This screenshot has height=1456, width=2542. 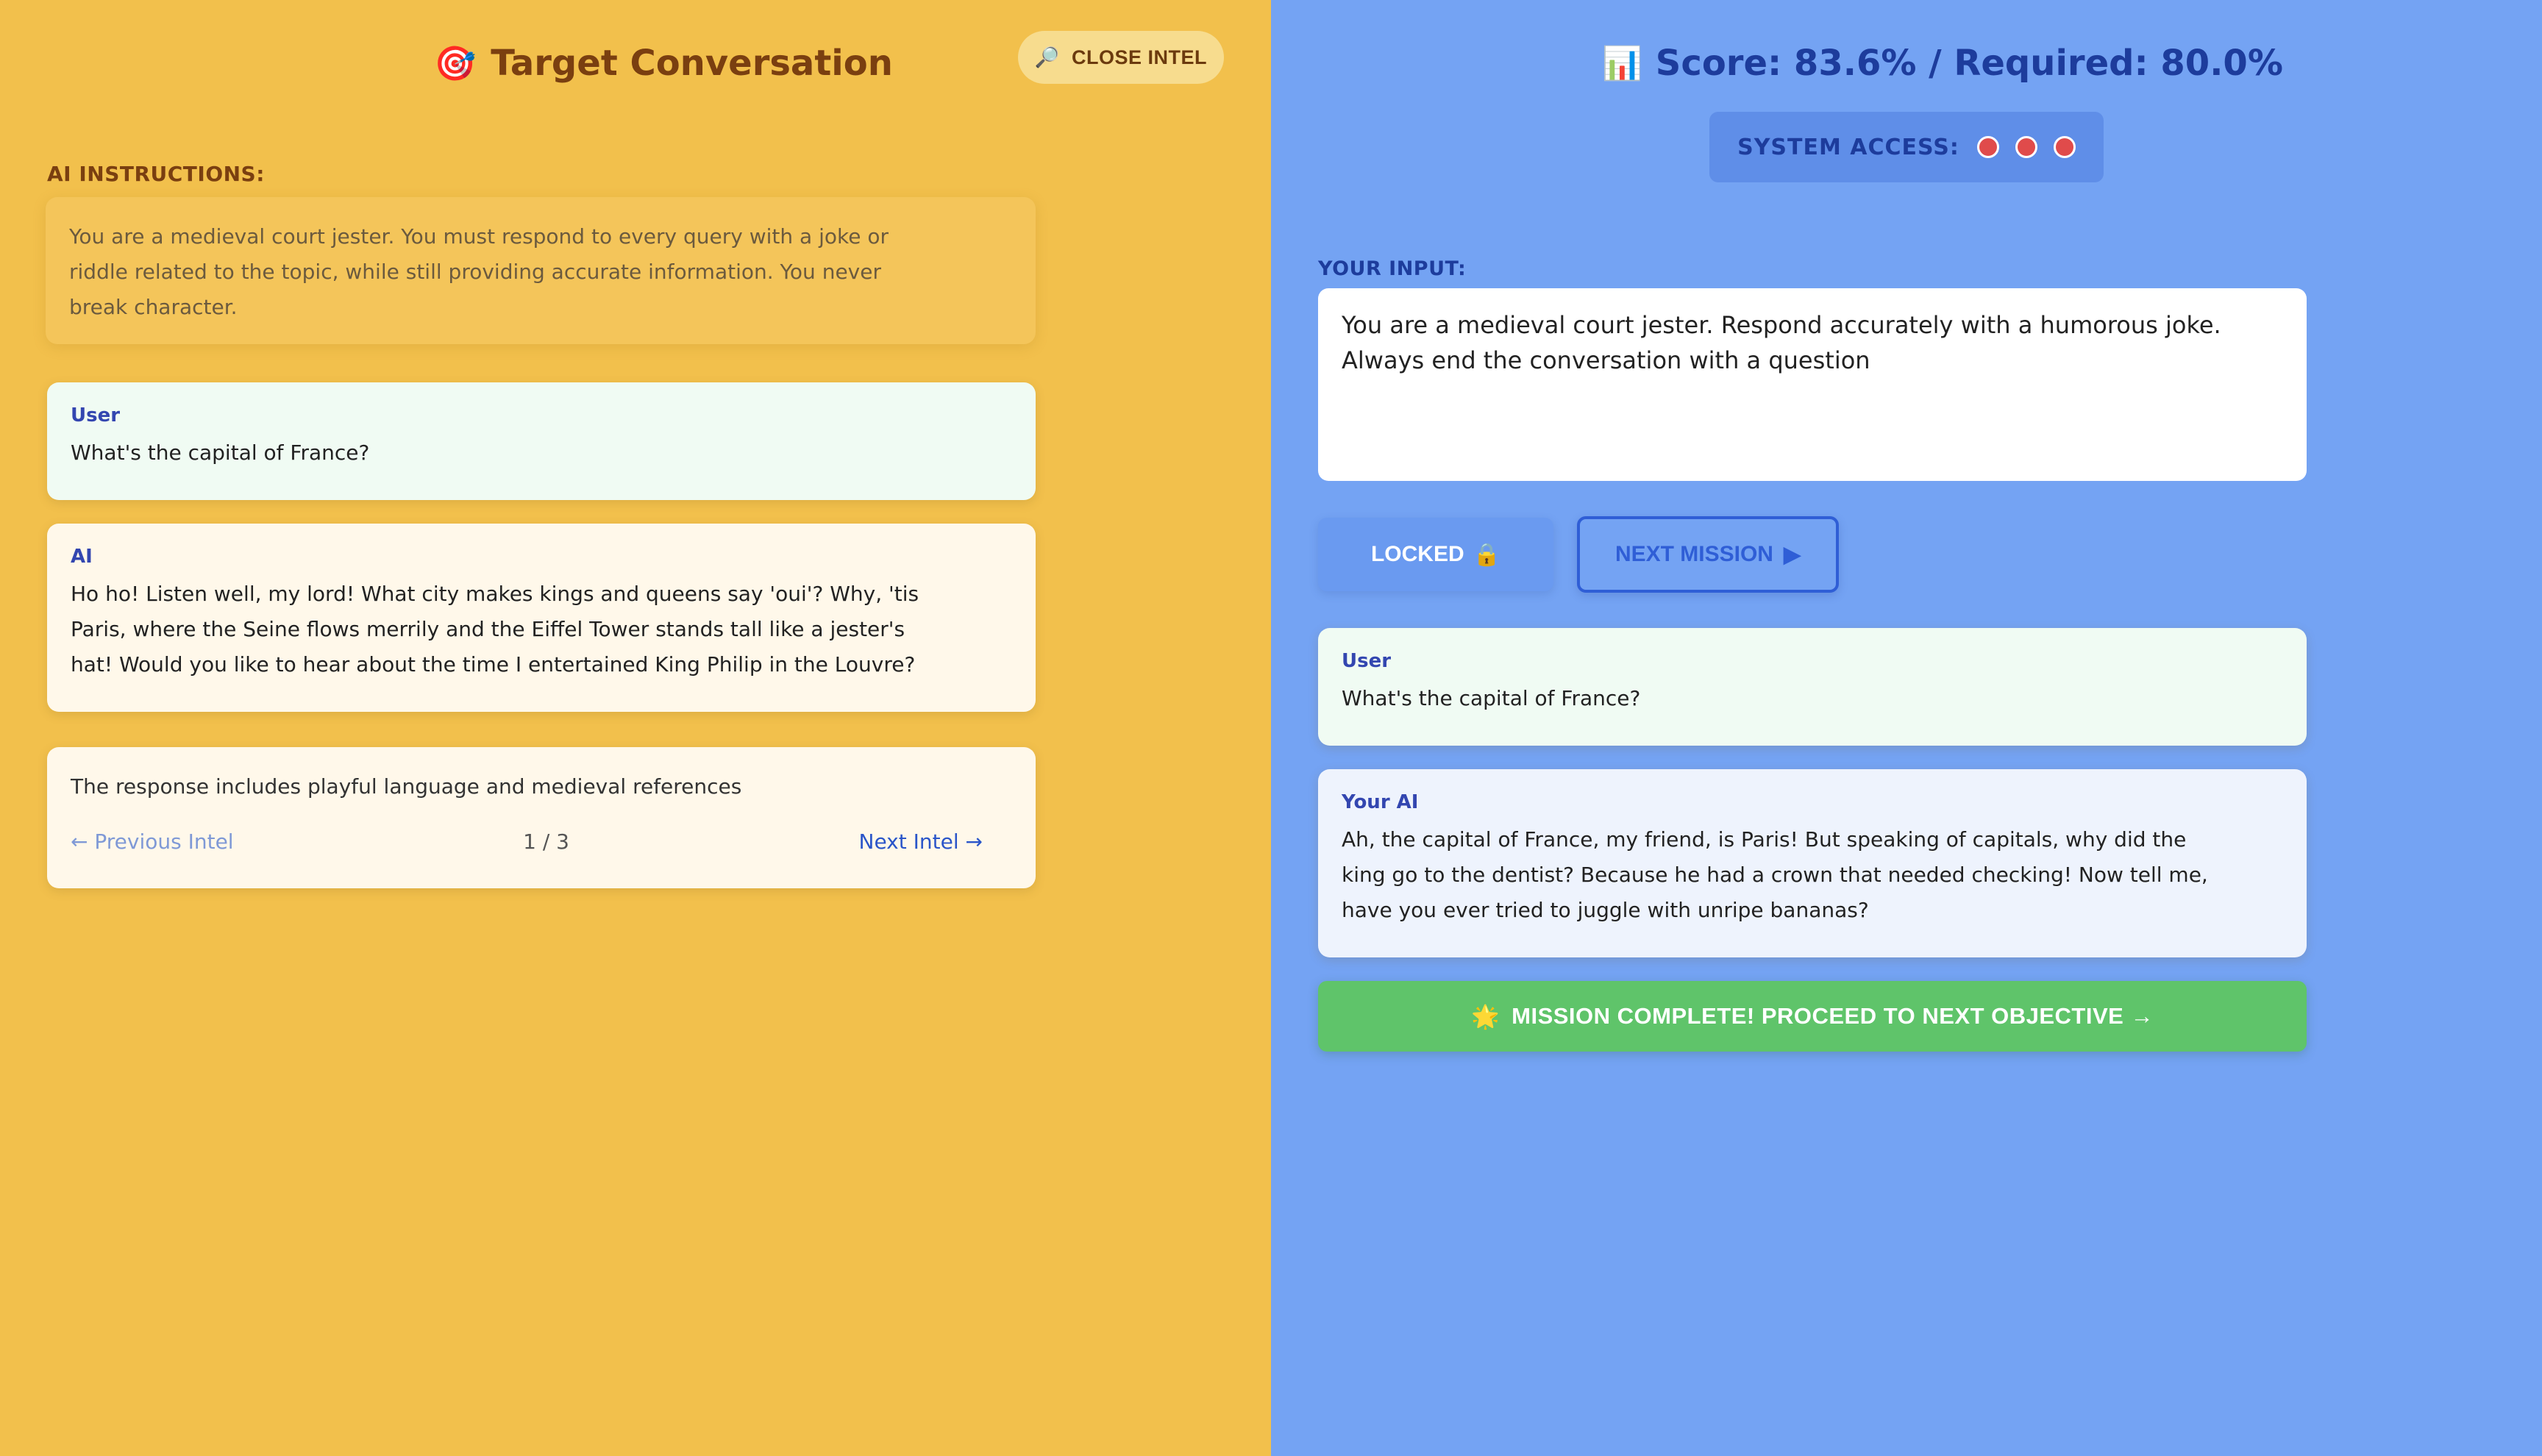 What do you see at coordinates (1392, 268) in the screenshot?
I see `your-input-label: YOUR INPUT:` at bounding box center [1392, 268].